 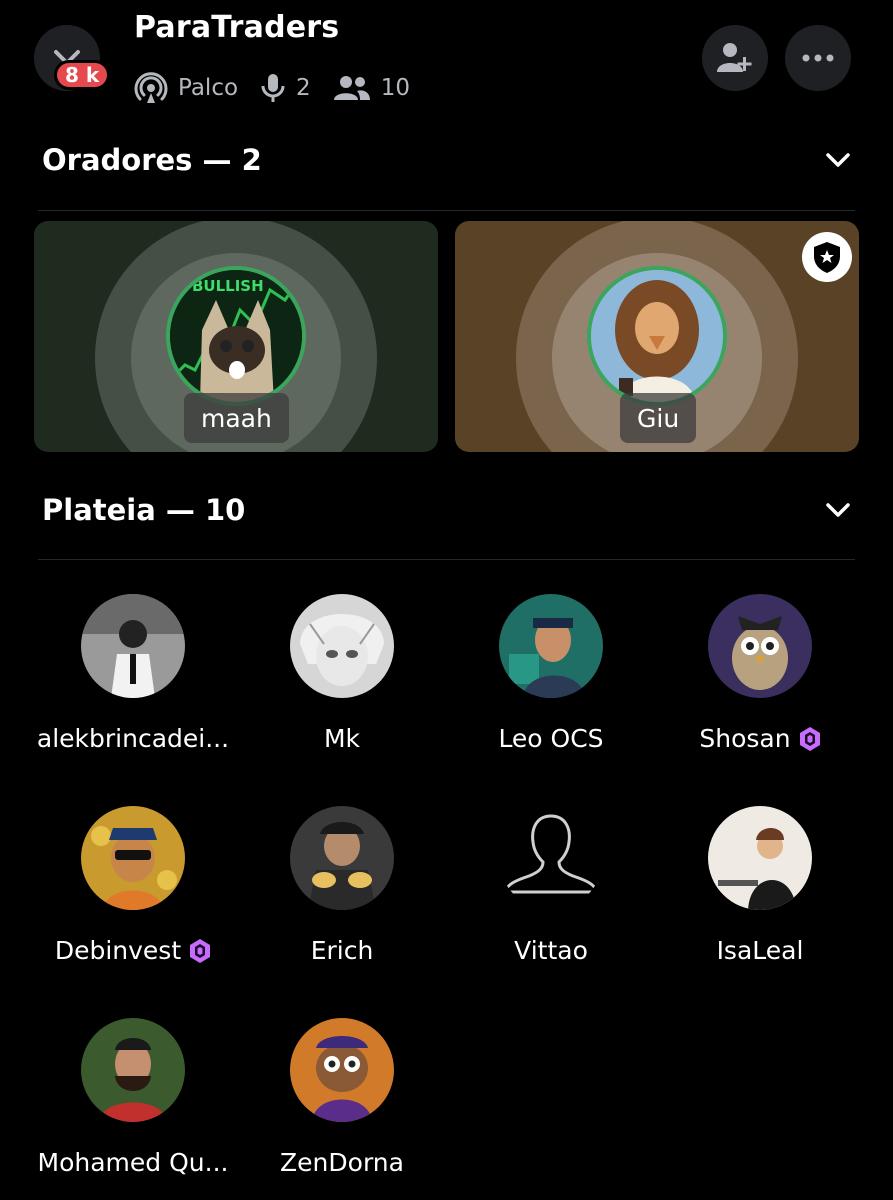 I want to click on member-name: Shosan, so click(x=759, y=738).